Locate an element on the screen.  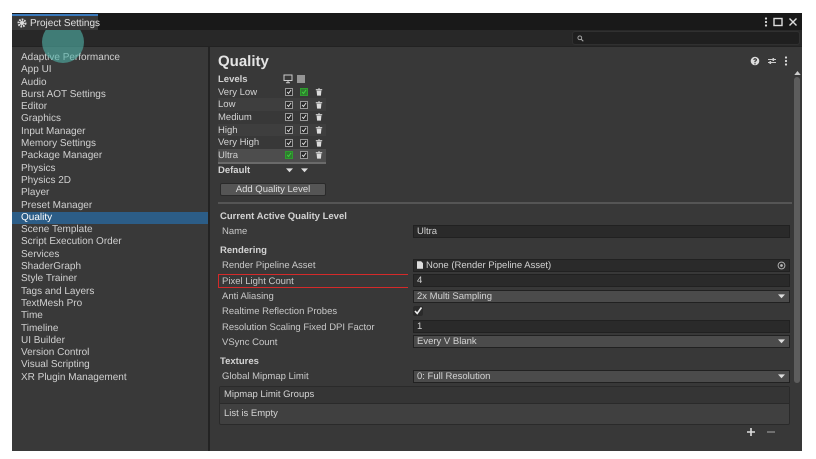
input-field: 4 is located at coordinates (601, 281).